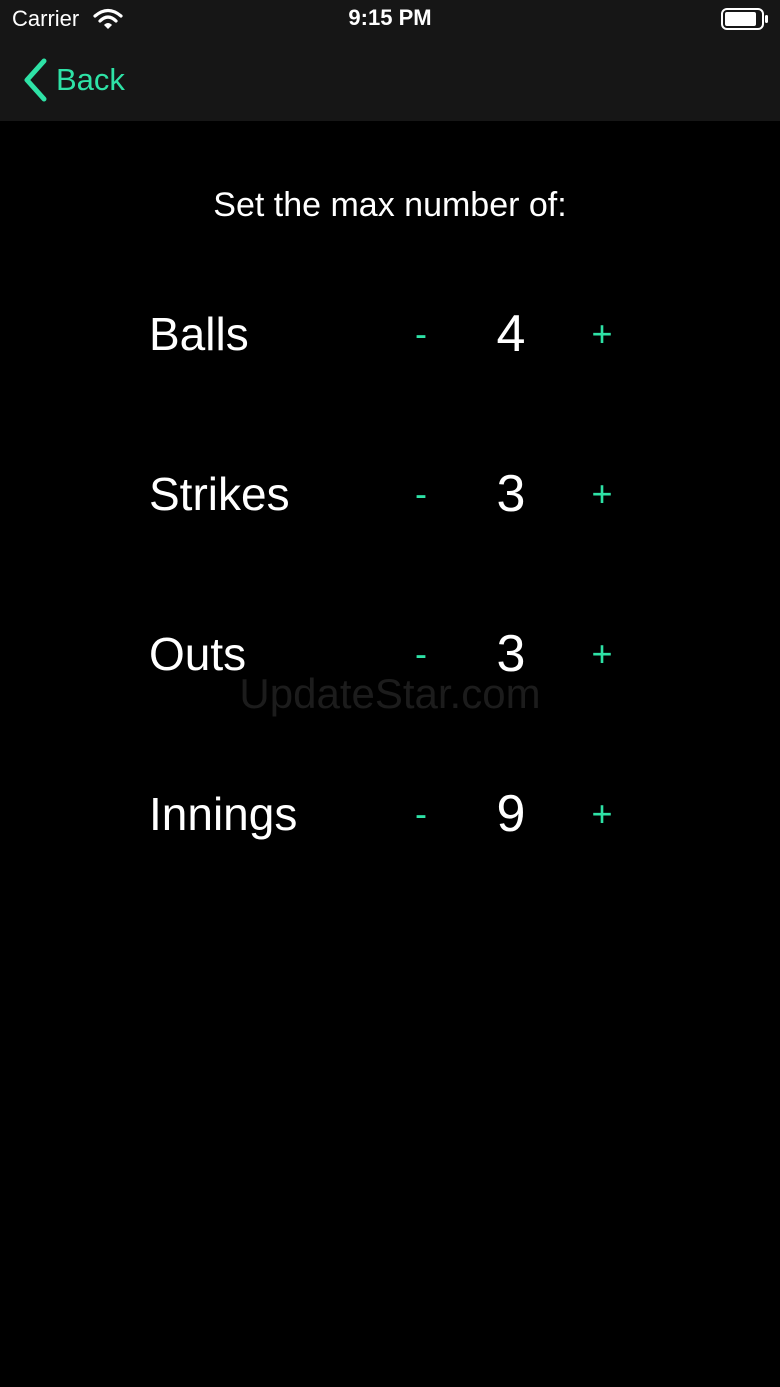  What do you see at coordinates (744, 19) in the screenshot?
I see `battery-icon` at bounding box center [744, 19].